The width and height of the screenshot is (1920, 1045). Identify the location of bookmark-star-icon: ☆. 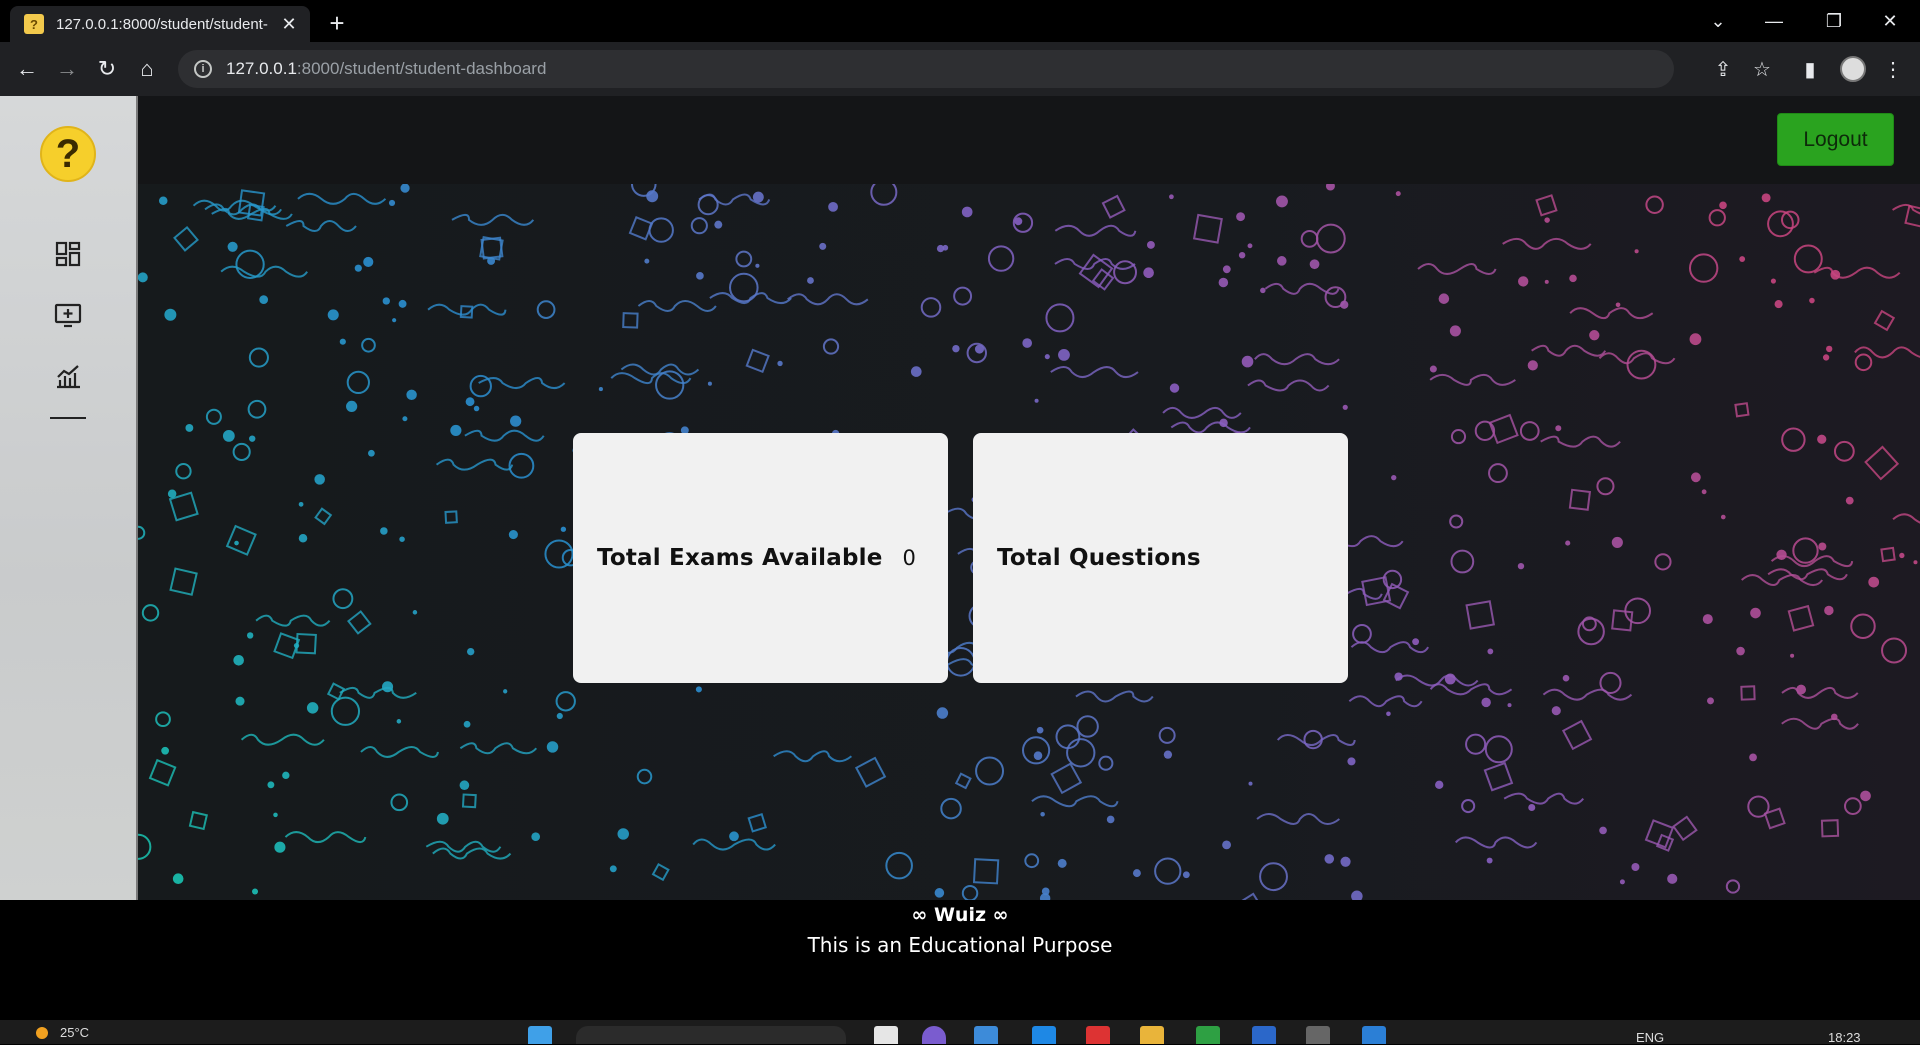
(1762, 69).